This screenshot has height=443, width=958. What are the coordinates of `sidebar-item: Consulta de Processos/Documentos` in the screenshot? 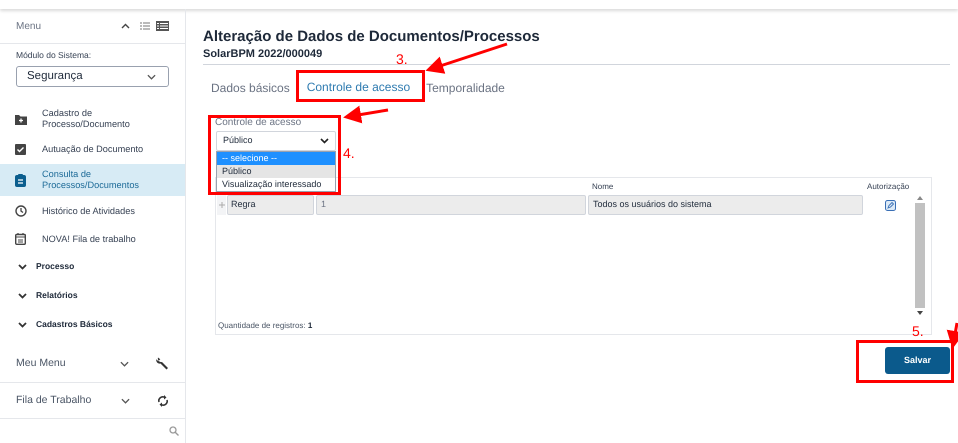 It's located at (92, 180).